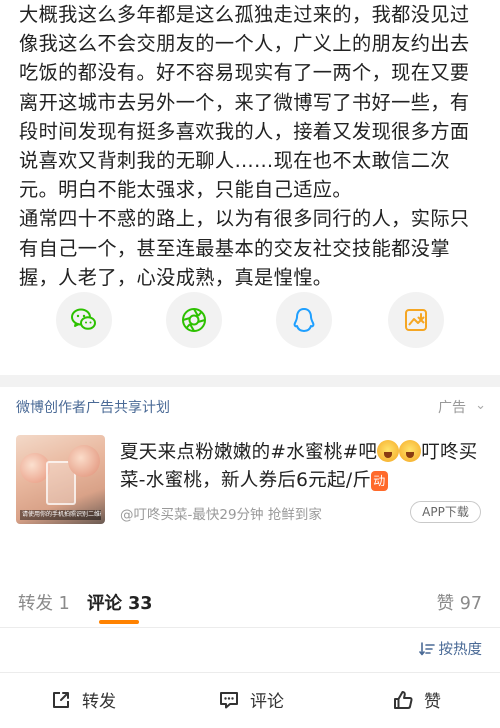 This screenshot has height=728, width=500. I want to click on tab-comment: 评论 33, so click(119, 602).